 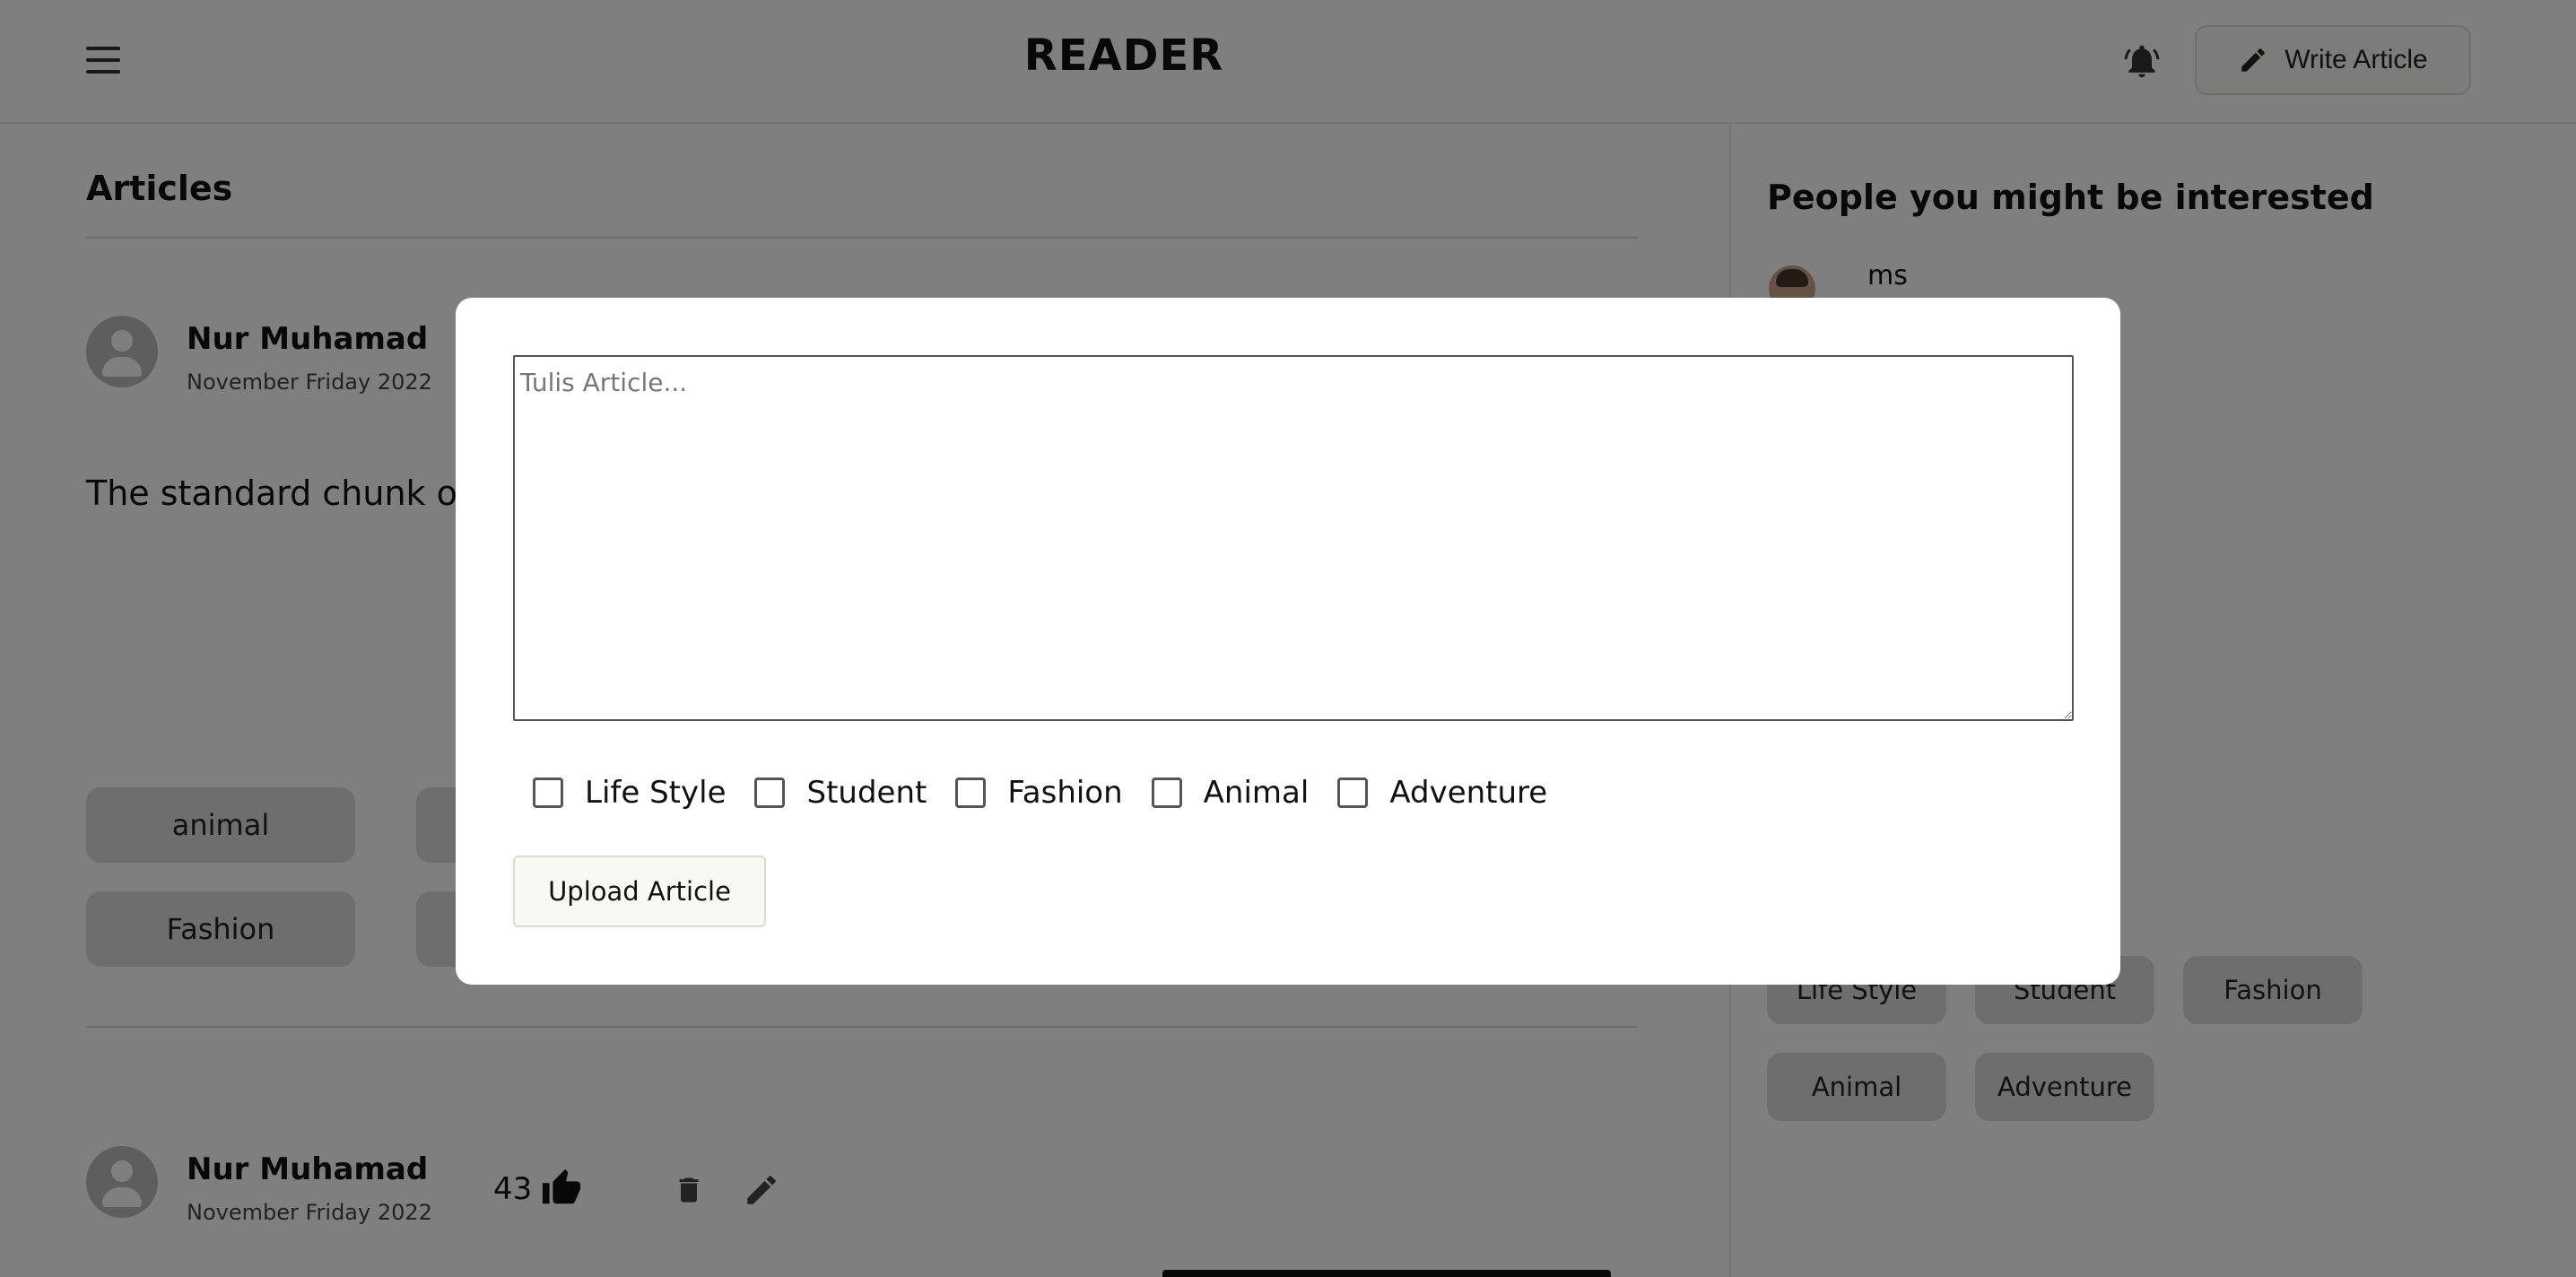 What do you see at coordinates (639, 891) in the screenshot?
I see `upload-article-button: Upload Article` at bounding box center [639, 891].